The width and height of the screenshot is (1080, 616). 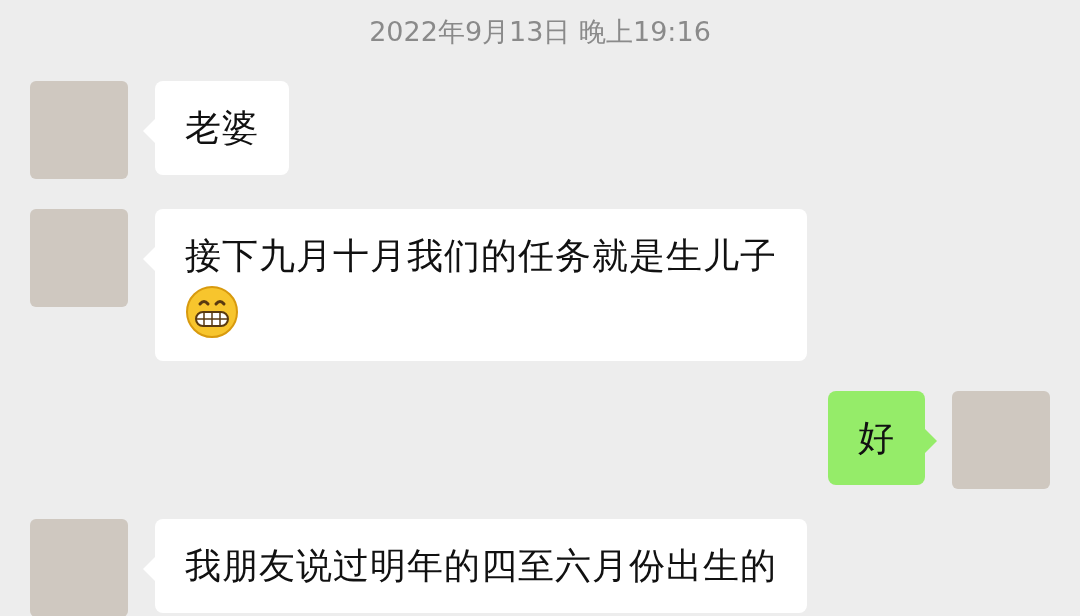 I want to click on message-text: 好, so click(x=876, y=437).